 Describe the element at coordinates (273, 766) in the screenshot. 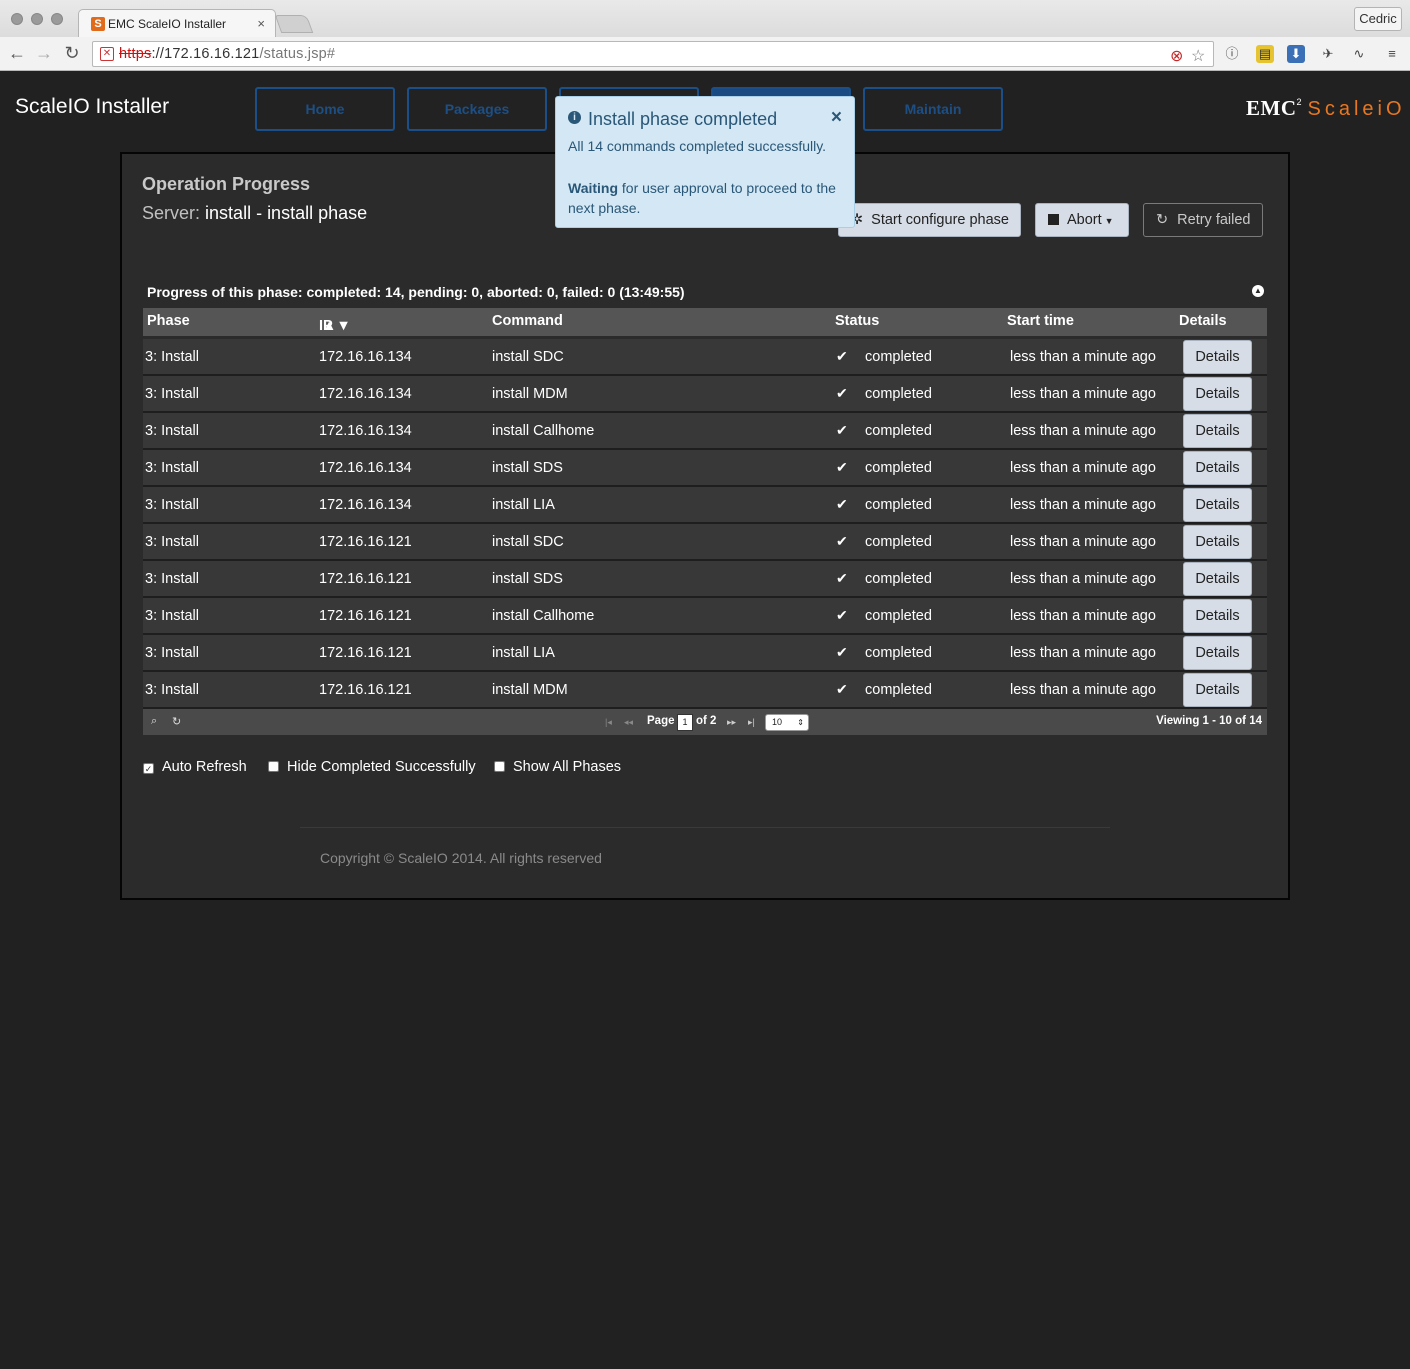

I see `hide-completed-checkbox` at that location.